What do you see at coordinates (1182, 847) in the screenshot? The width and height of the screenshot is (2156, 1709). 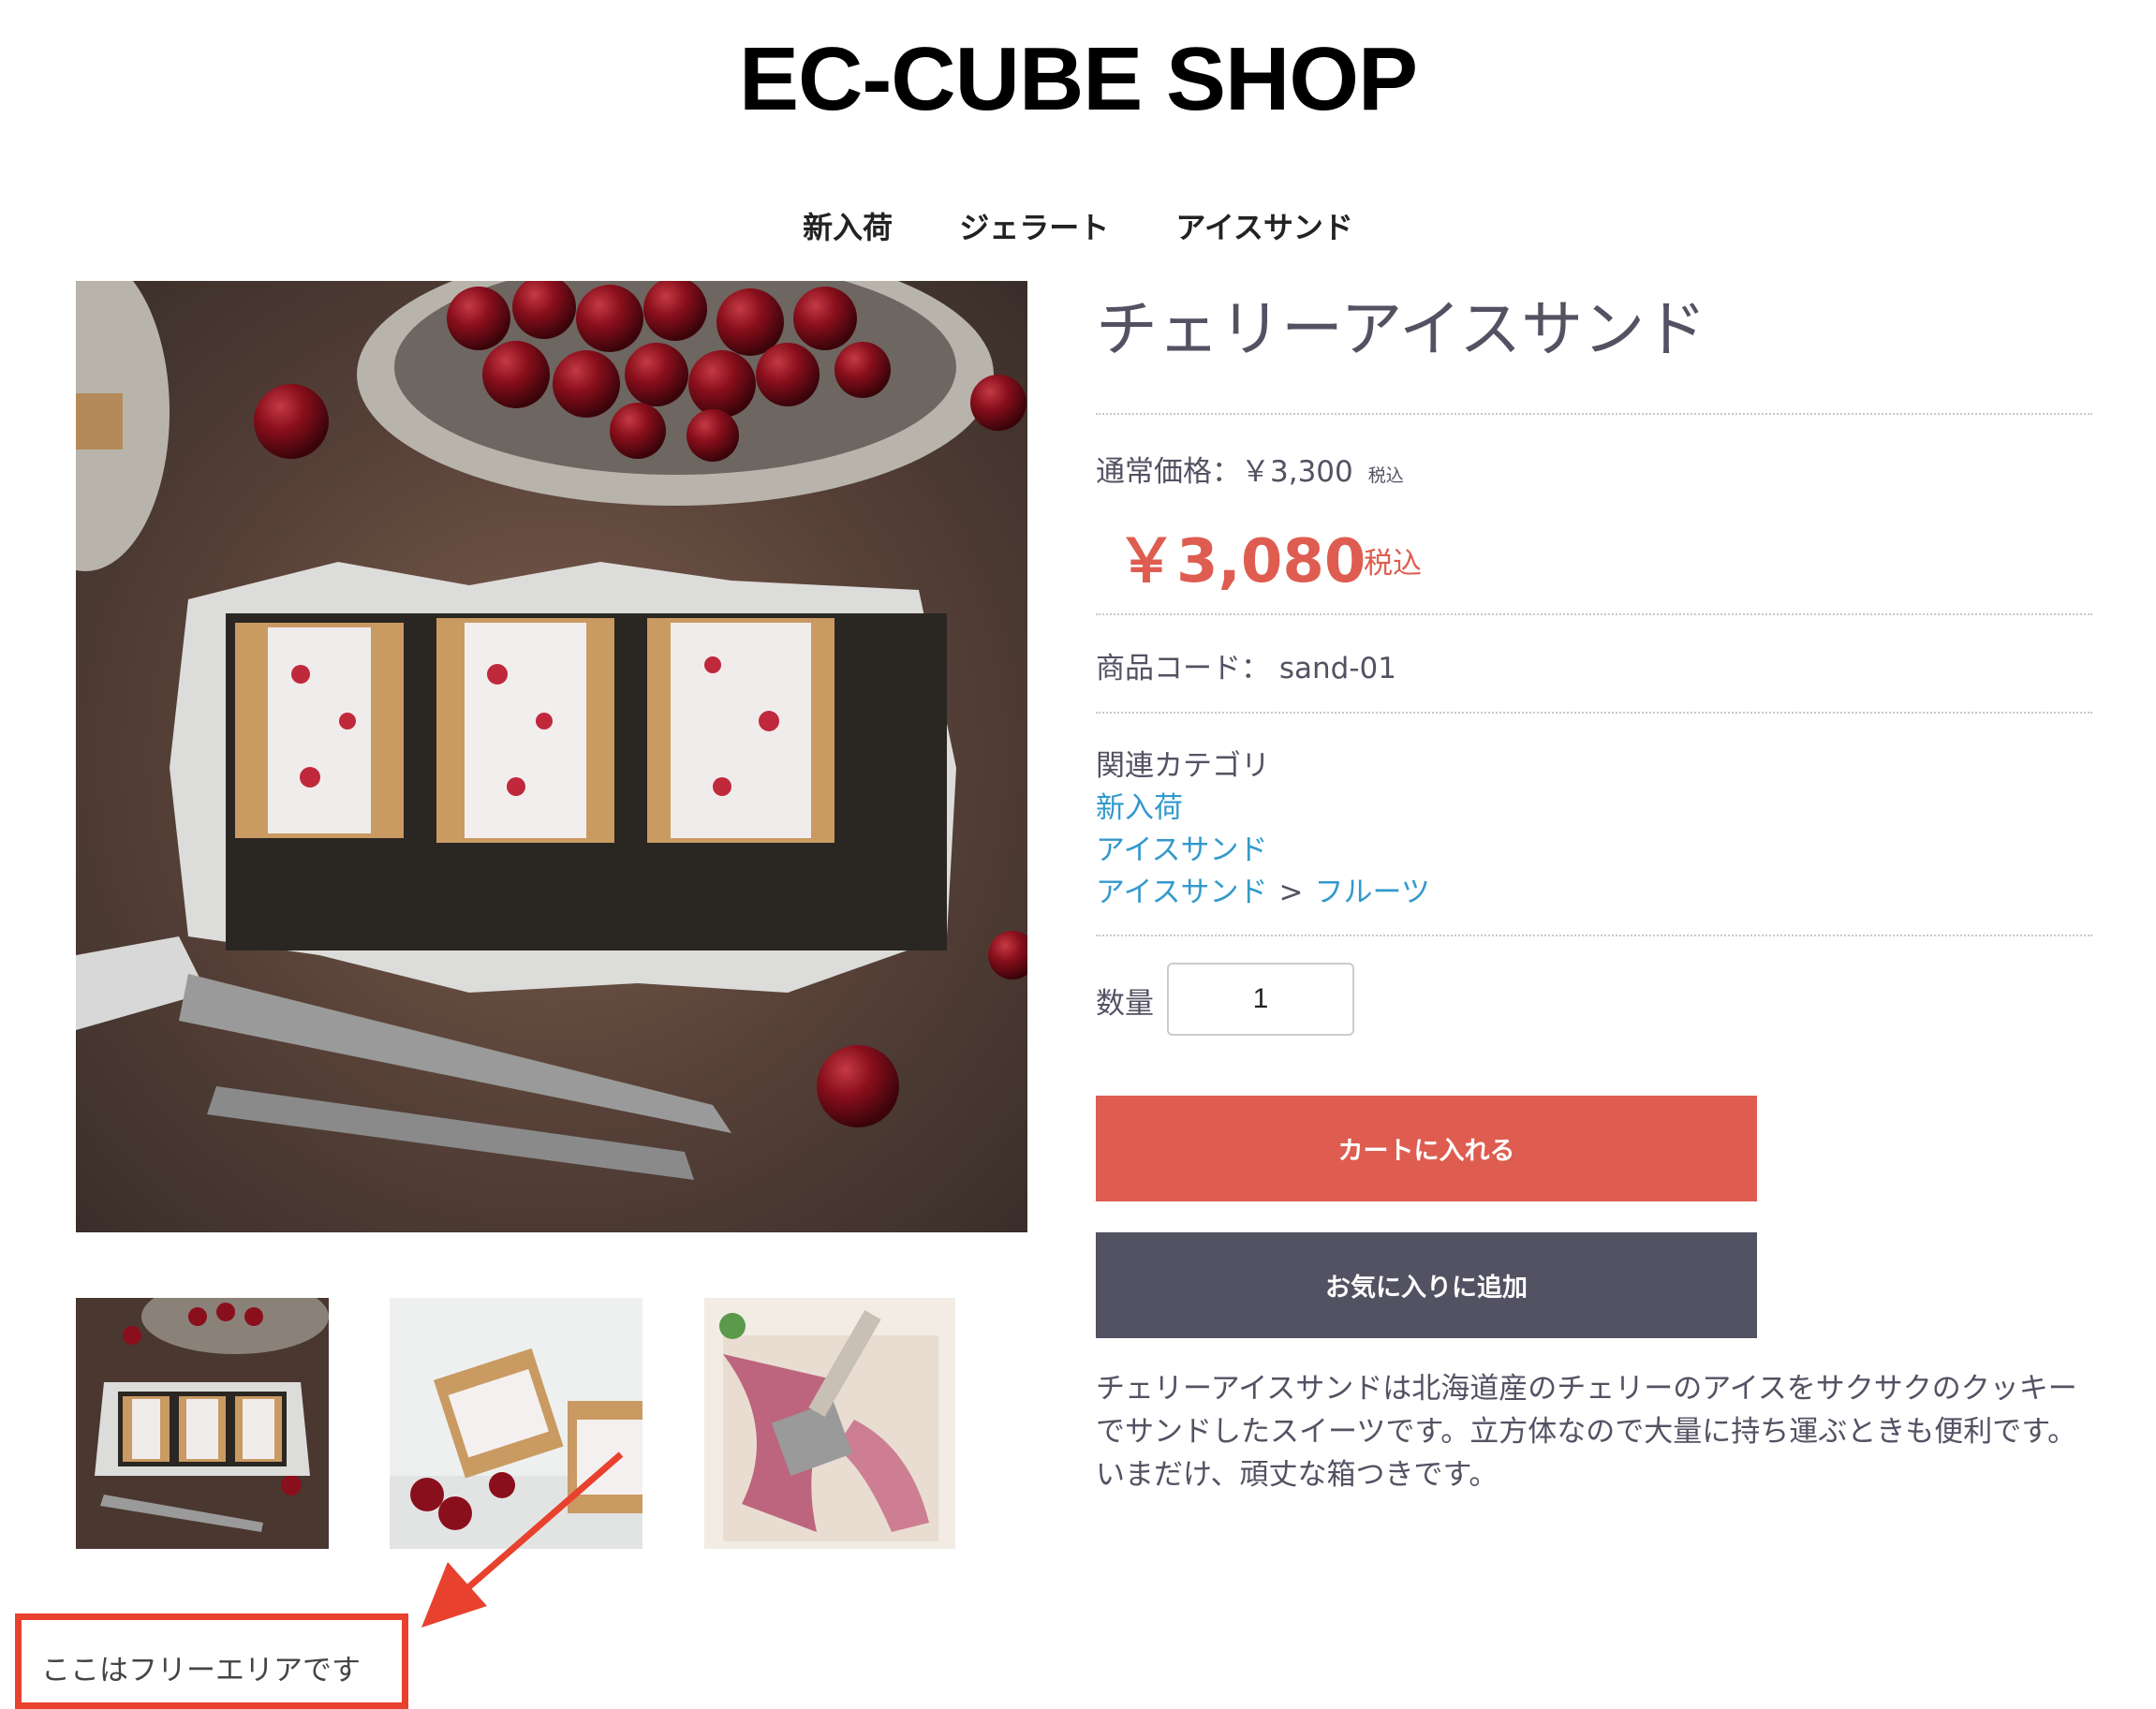 I see `category-link-ice-sandwich: アイスサンド` at bounding box center [1182, 847].